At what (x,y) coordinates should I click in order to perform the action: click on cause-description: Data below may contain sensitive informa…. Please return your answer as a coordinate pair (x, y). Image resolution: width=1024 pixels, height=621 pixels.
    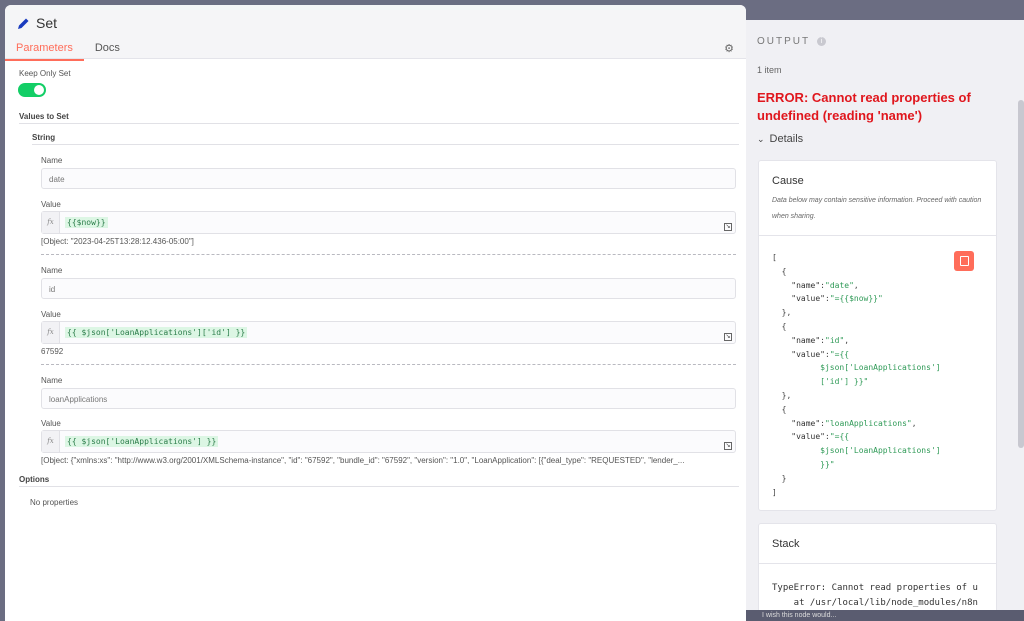
    Looking at the image, I should click on (877, 208).